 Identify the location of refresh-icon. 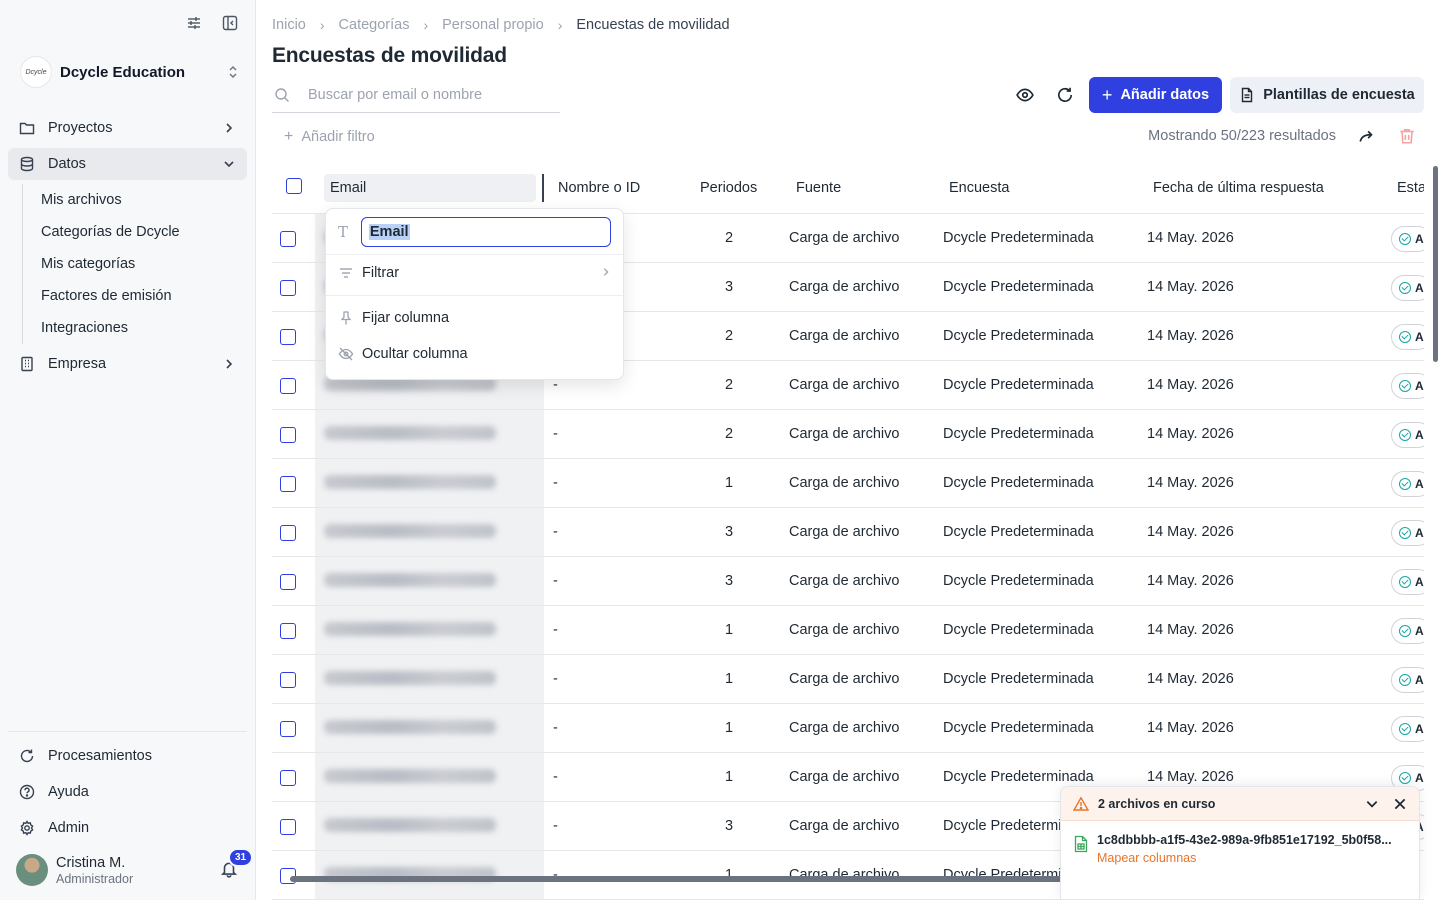
(1065, 95).